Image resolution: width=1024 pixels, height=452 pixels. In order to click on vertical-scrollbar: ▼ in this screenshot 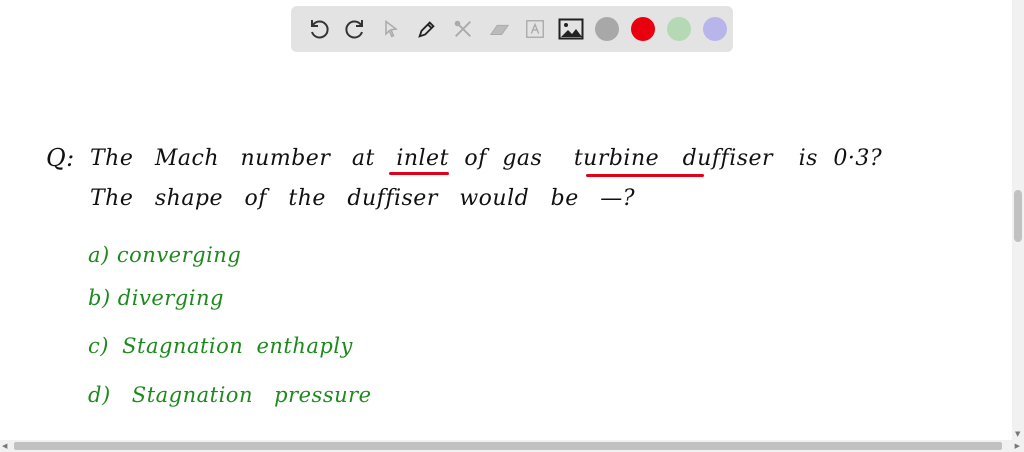, I will do `click(1018, 220)`.